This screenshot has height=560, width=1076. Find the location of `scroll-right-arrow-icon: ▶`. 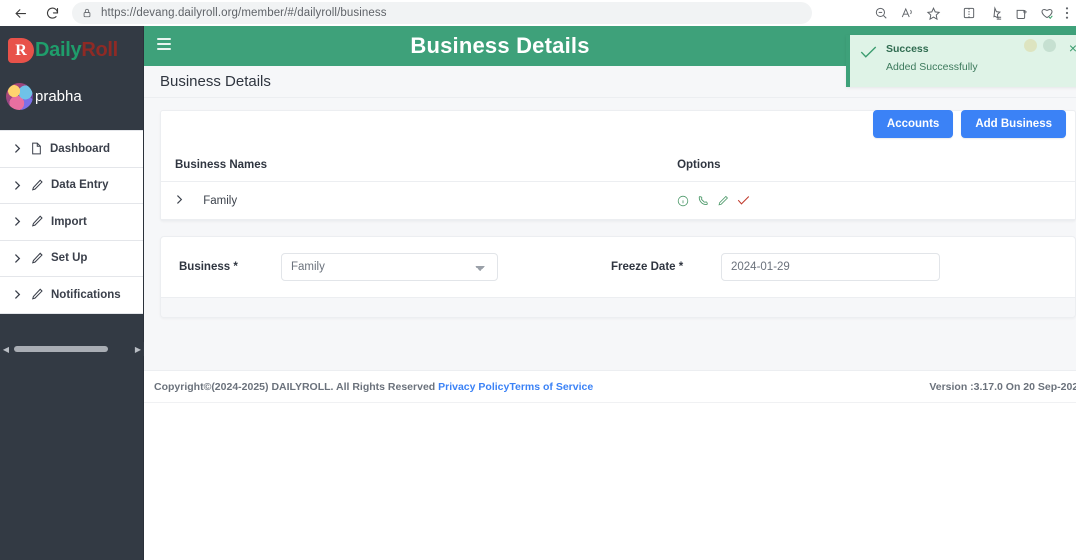

scroll-right-arrow-icon: ▶ is located at coordinates (138, 349).